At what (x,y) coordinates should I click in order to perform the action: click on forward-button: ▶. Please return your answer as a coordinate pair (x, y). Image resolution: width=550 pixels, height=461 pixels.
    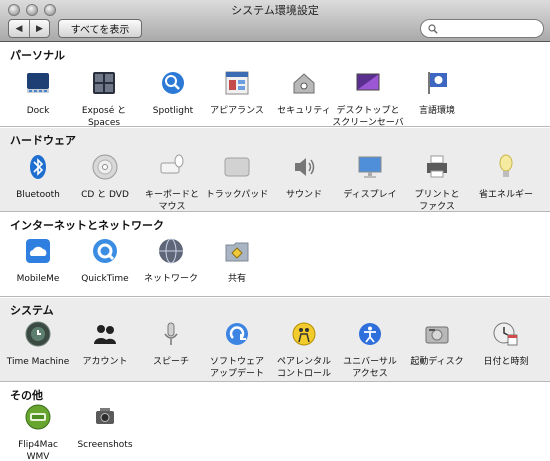
    Looking at the image, I should click on (38, 28).